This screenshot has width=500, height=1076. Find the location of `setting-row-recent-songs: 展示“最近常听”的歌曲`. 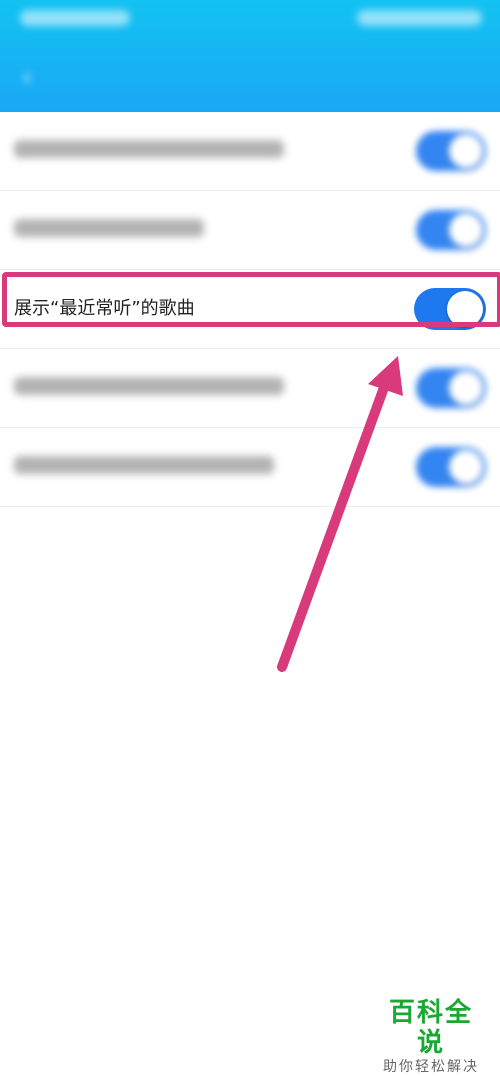

setting-row-recent-songs: 展示“最近常听”的歌曲 is located at coordinates (250, 309).